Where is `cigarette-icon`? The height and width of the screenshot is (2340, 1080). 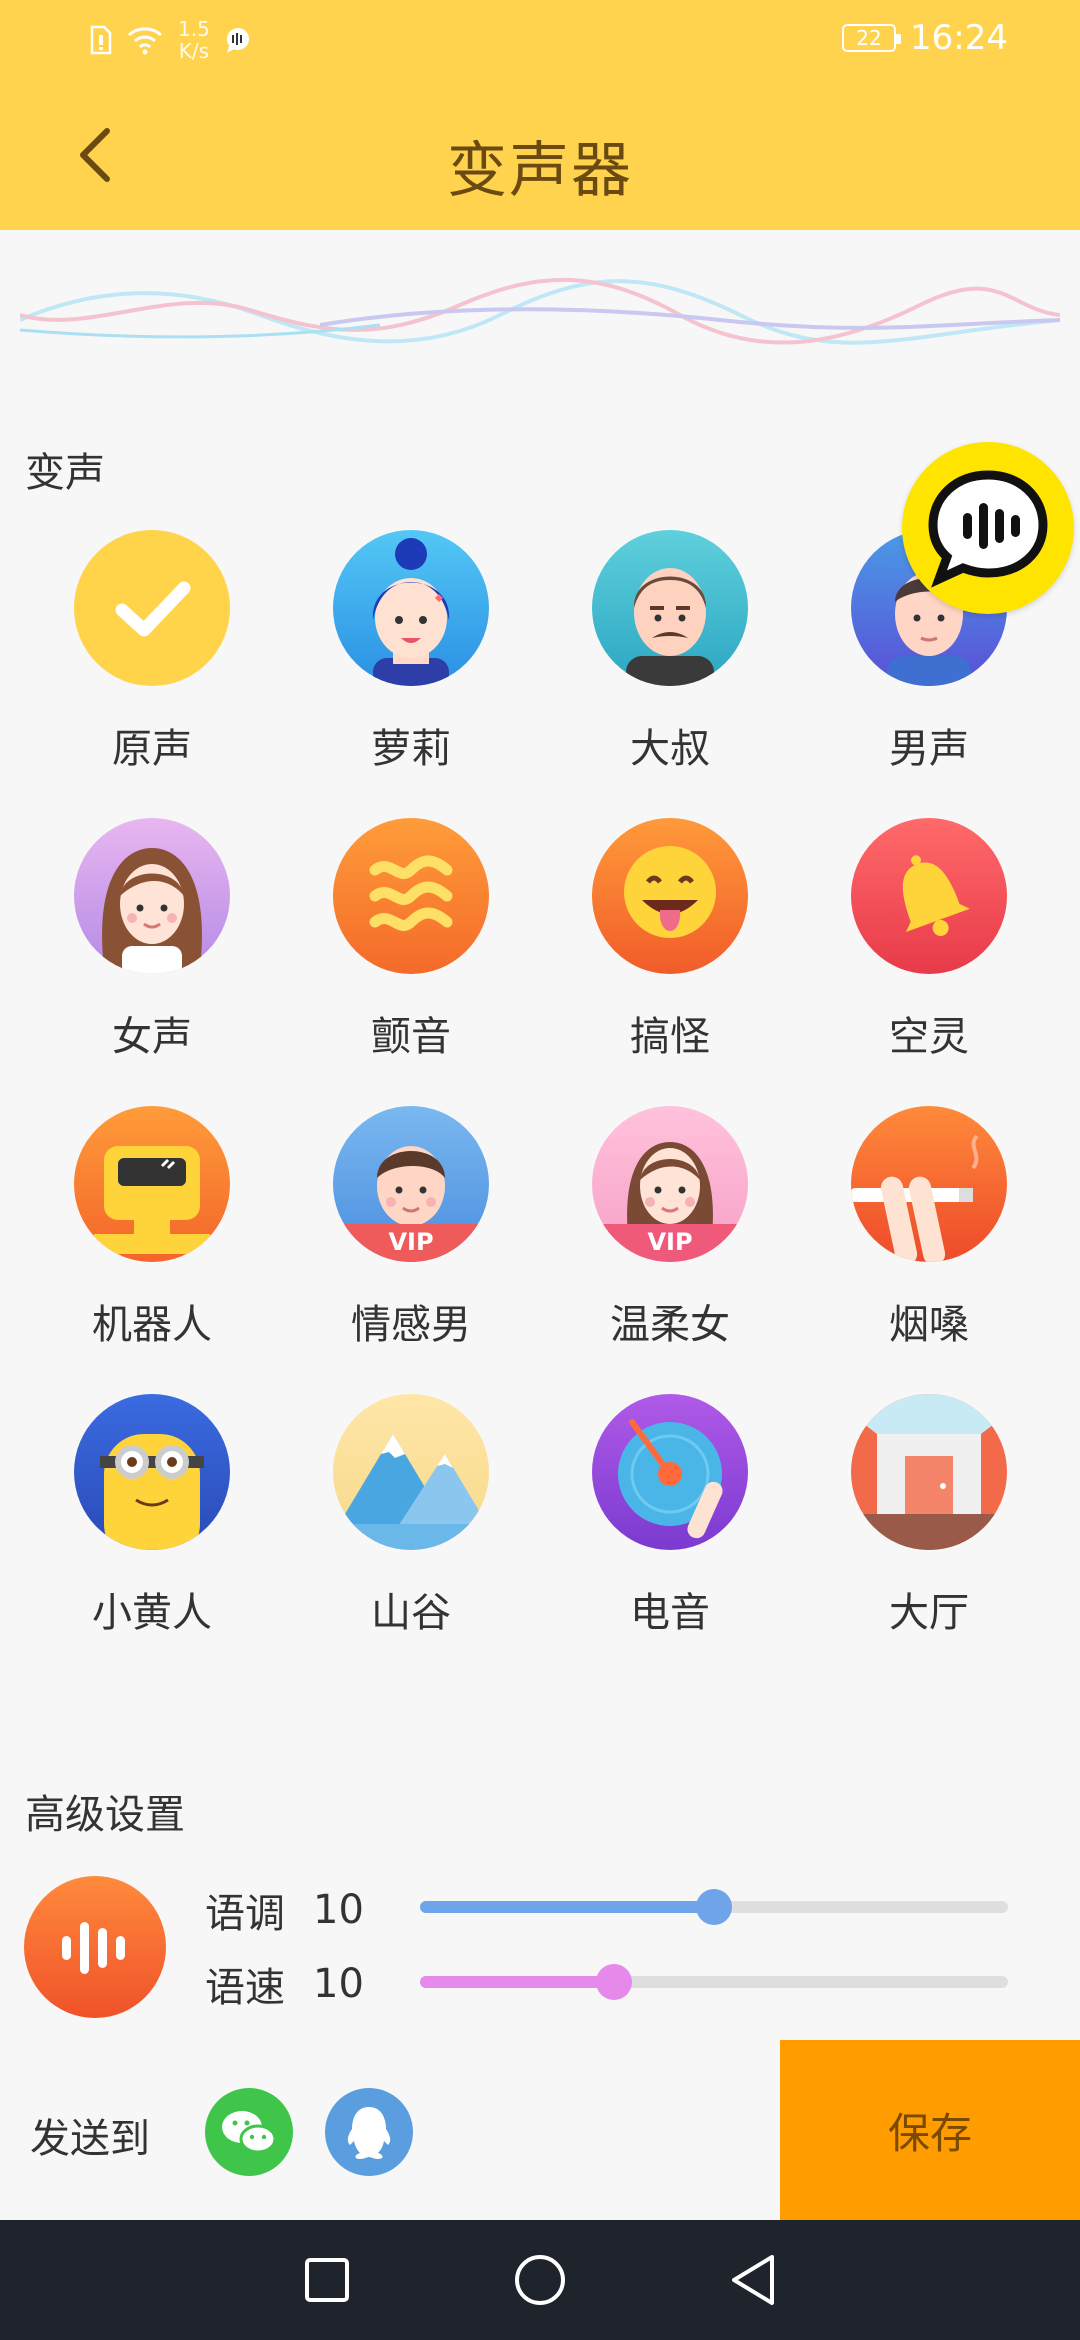
cigarette-icon is located at coordinates (929, 1184).